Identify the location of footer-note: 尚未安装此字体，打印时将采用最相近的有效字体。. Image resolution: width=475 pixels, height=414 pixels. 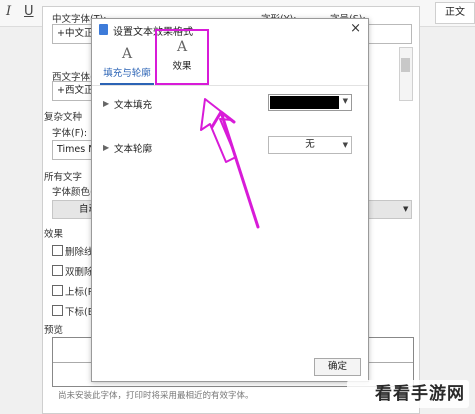
(156, 396).